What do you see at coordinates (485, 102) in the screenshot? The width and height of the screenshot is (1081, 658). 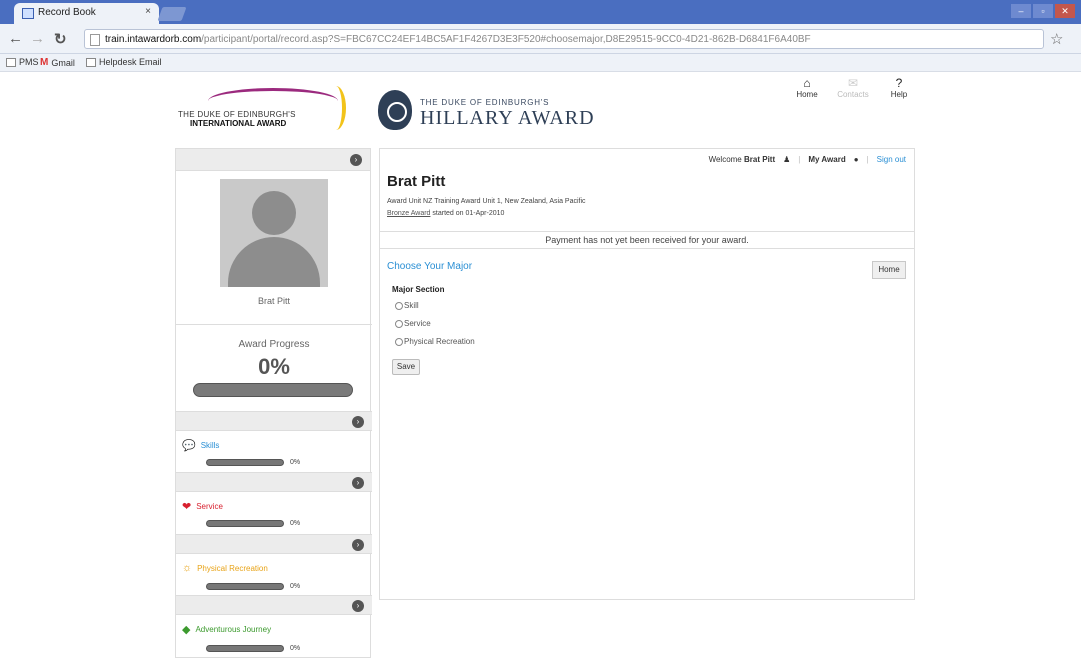 I see `logo-subtitle: THE DUKE OF EDINBURGH'S` at bounding box center [485, 102].